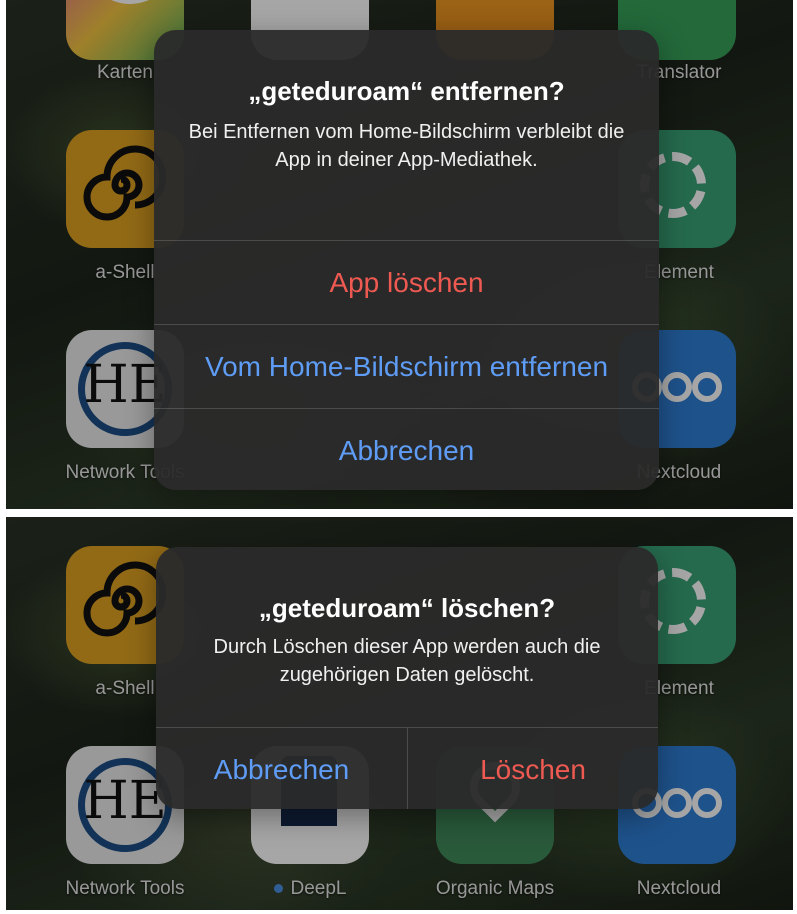  I want to click on remove-from-home-button: Vom Home-Bildschirm entfernen, so click(406, 366).